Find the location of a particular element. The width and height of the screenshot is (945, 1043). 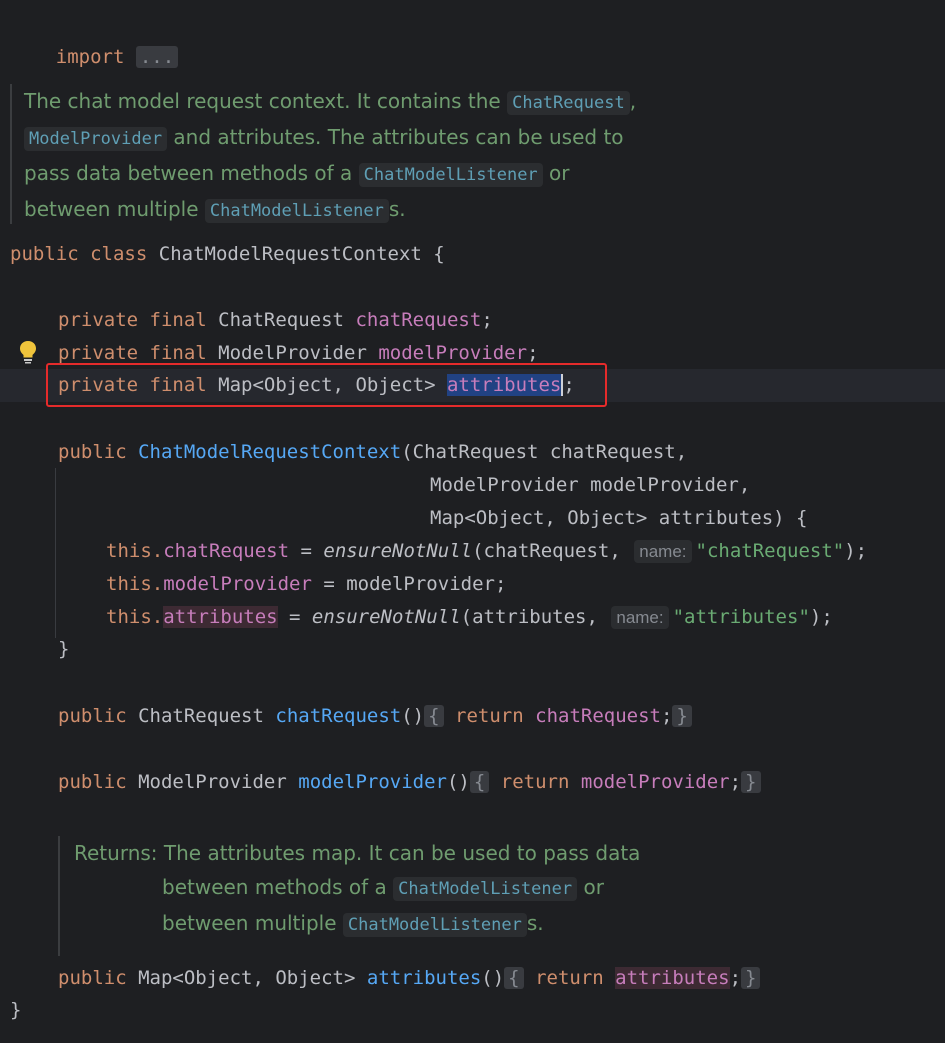

class-close-brace: } is located at coordinates (16, 1010).